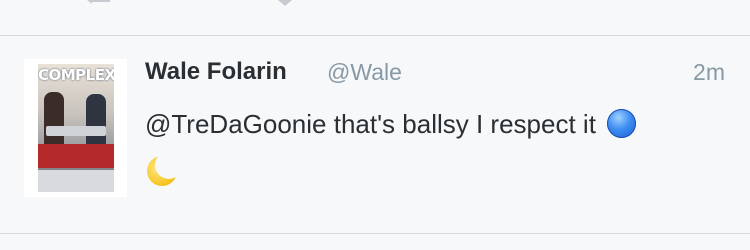 This screenshot has height=250, width=750. What do you see at coordinates (76, 75) in the screenshot?
I see `avatar-cover-title: COMPLEX` at bounding box center [76, 75].